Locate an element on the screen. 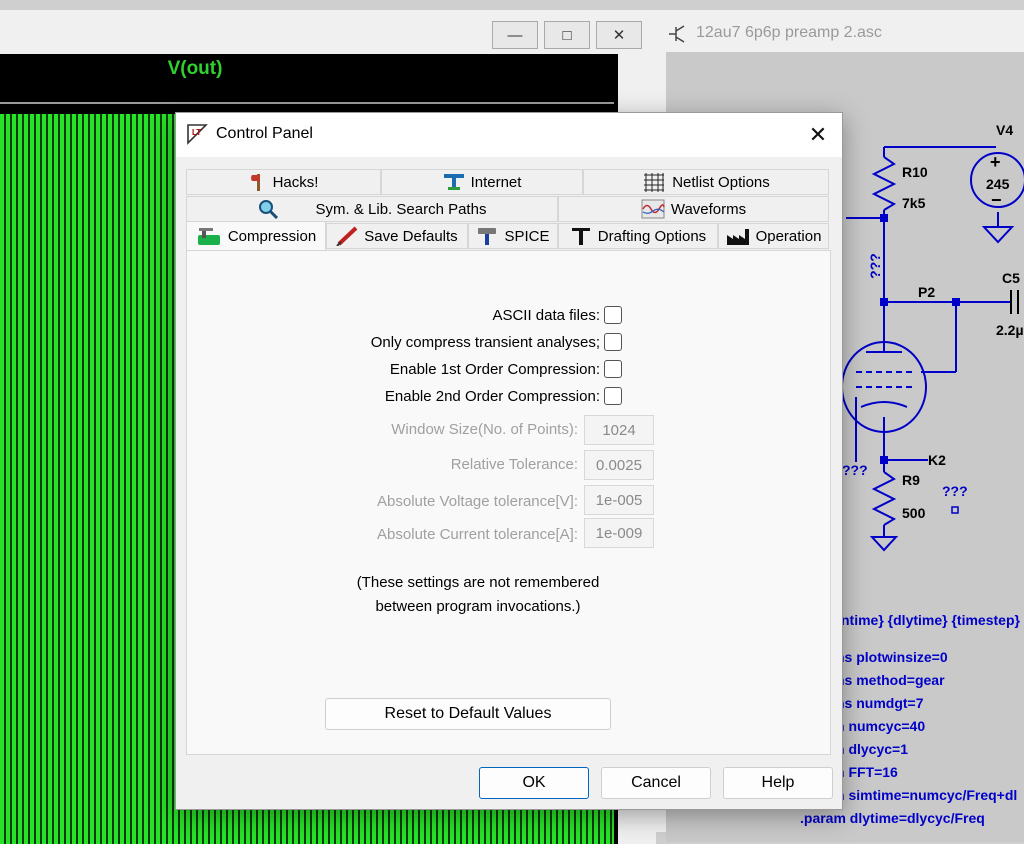 The width and height of the screenshot is (1024, 844). ascii-data-files-checkbox is located at coordinates (613, 315).